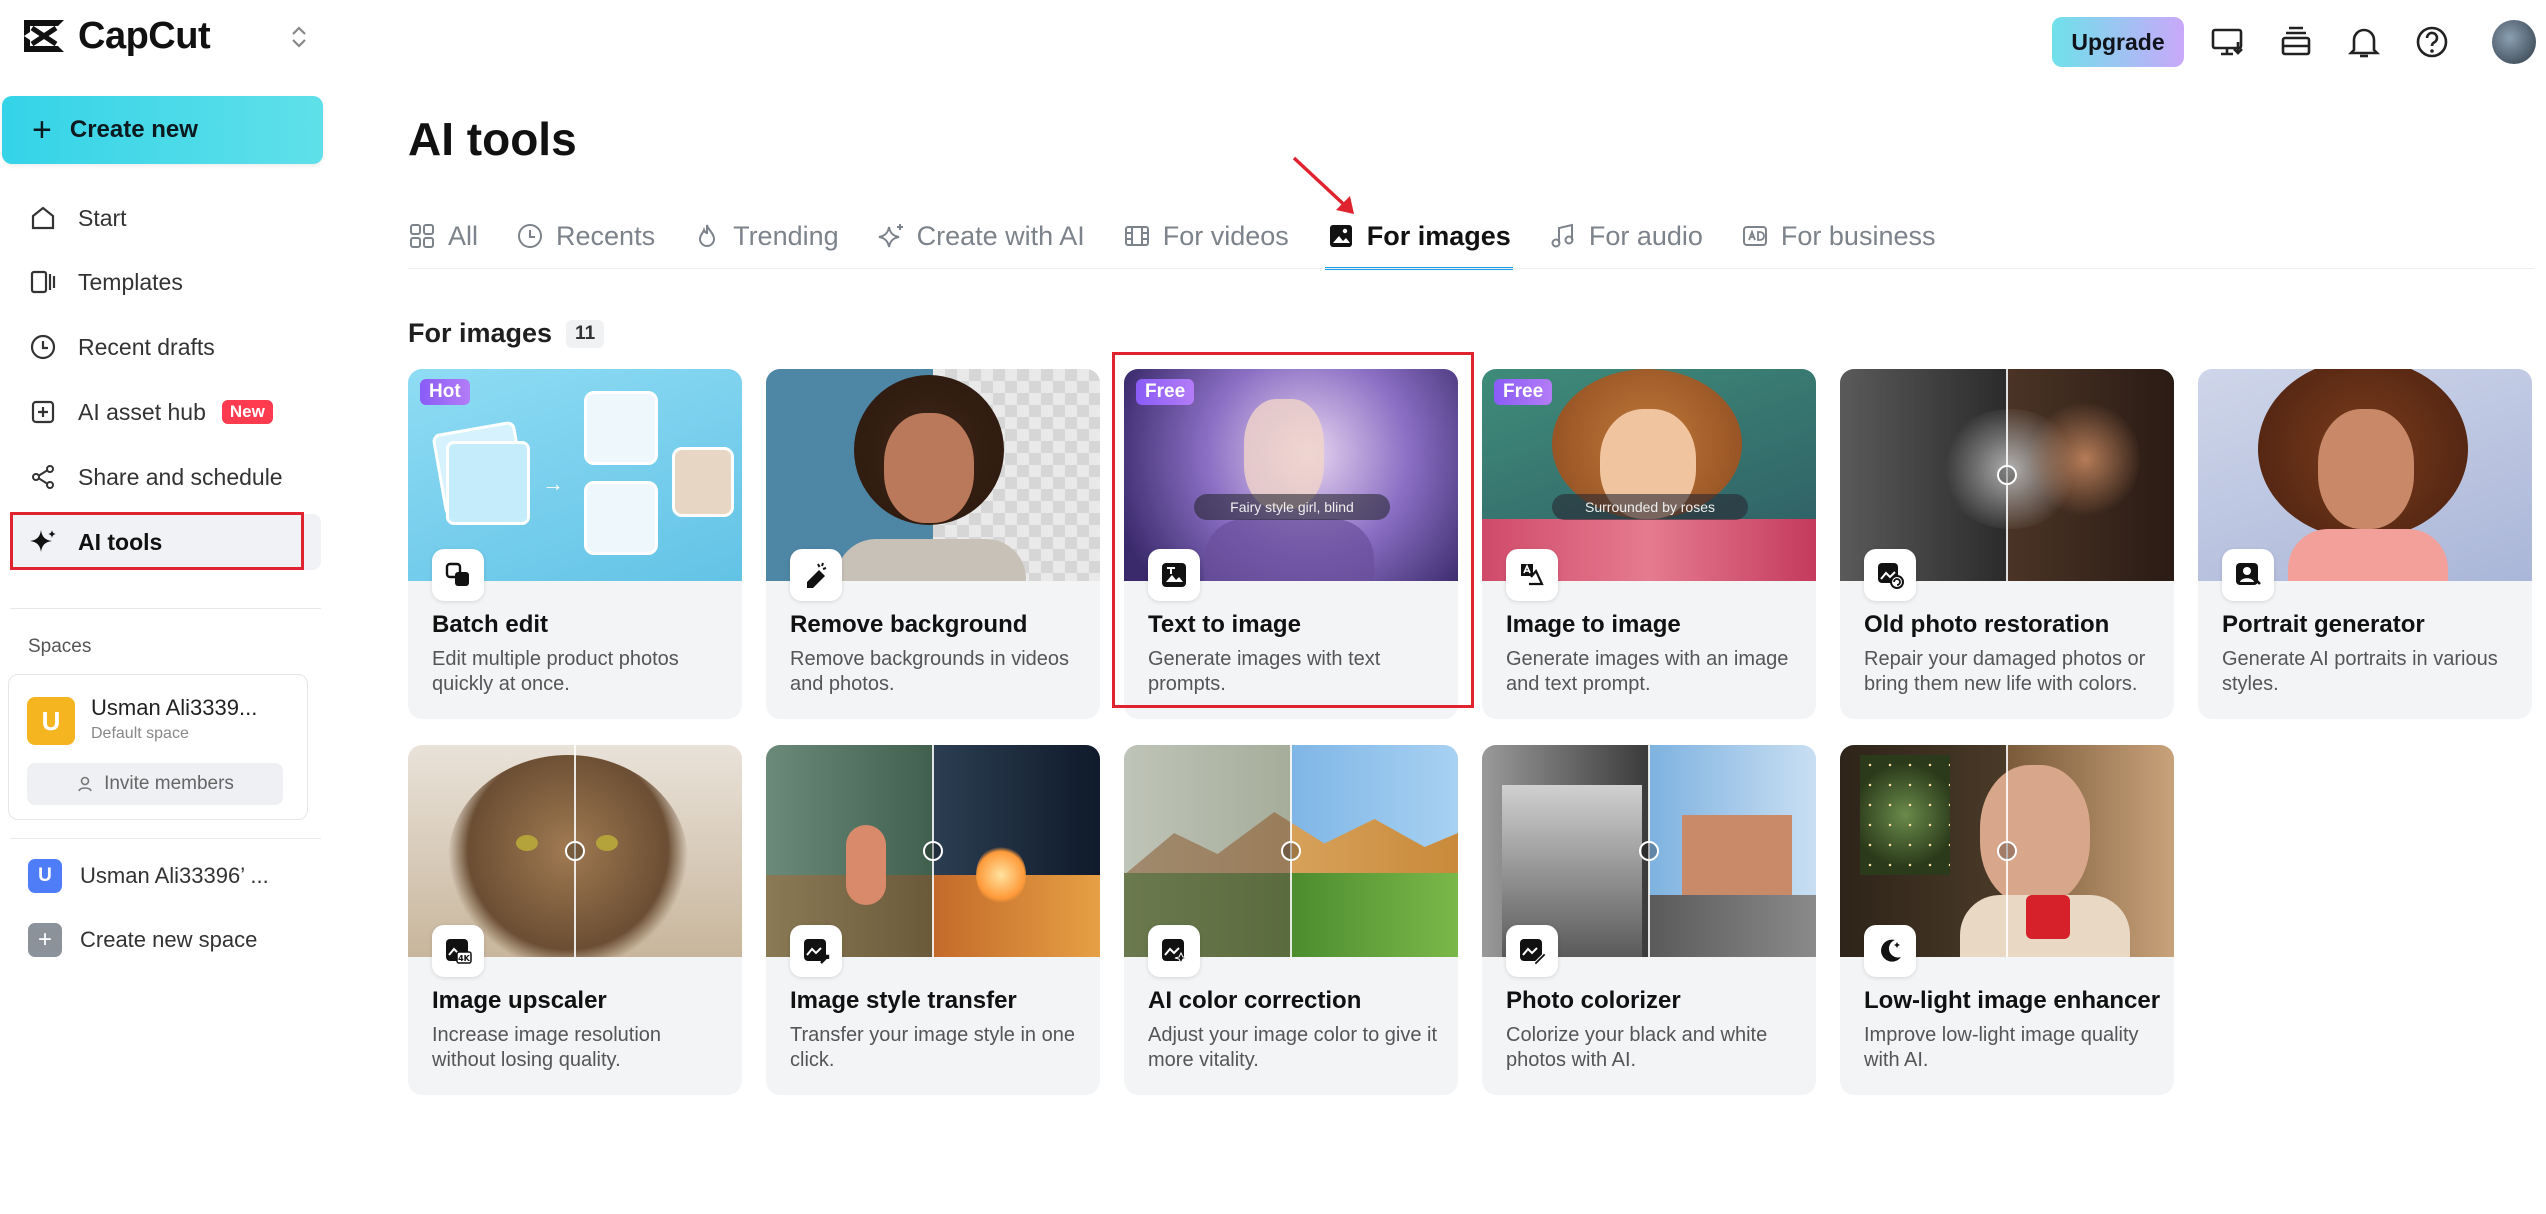 The width and height of the screenshot is (2546, 1214). What do you see at coordinates (299, 37) in the screenshot?
I see `workspace-switch-icon` at bounding box center [299, 37].